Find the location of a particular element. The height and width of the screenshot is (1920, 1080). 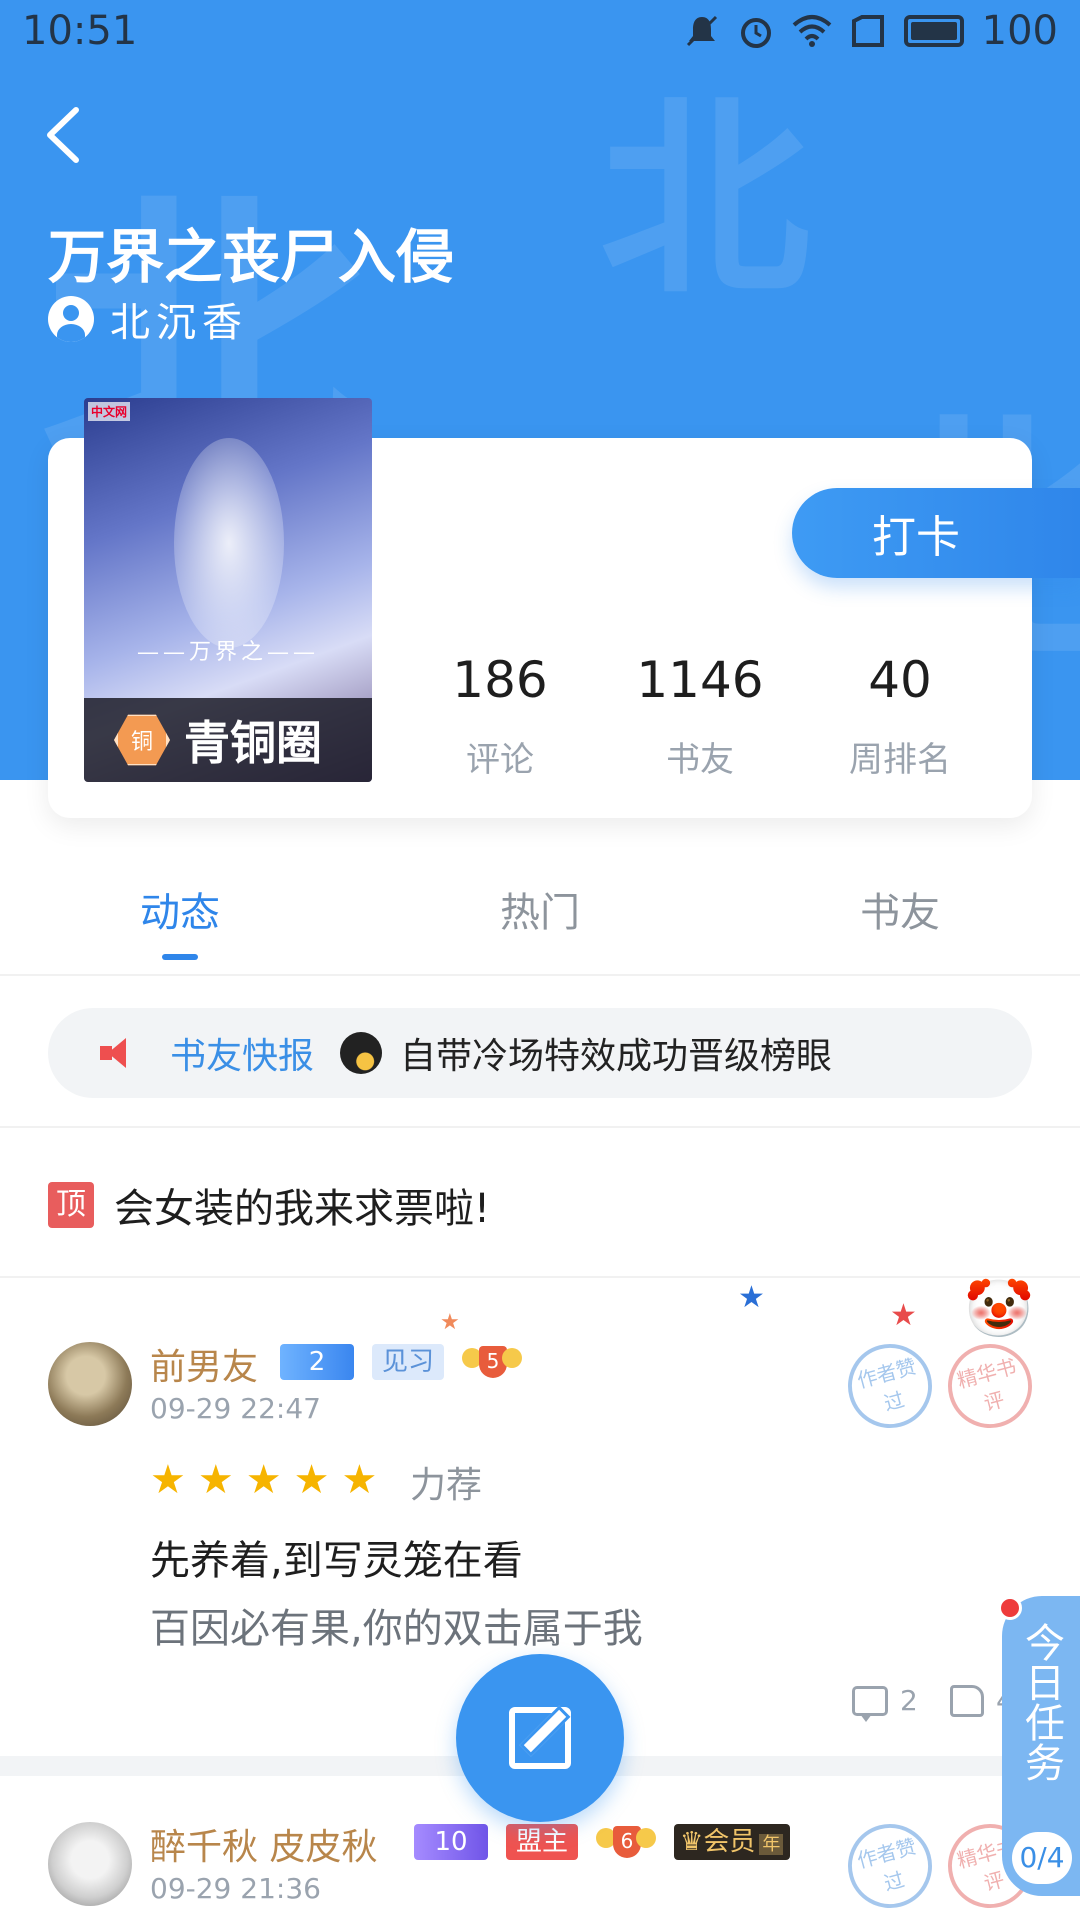

stat-label: 书友 is located at coordinates (700, 760).